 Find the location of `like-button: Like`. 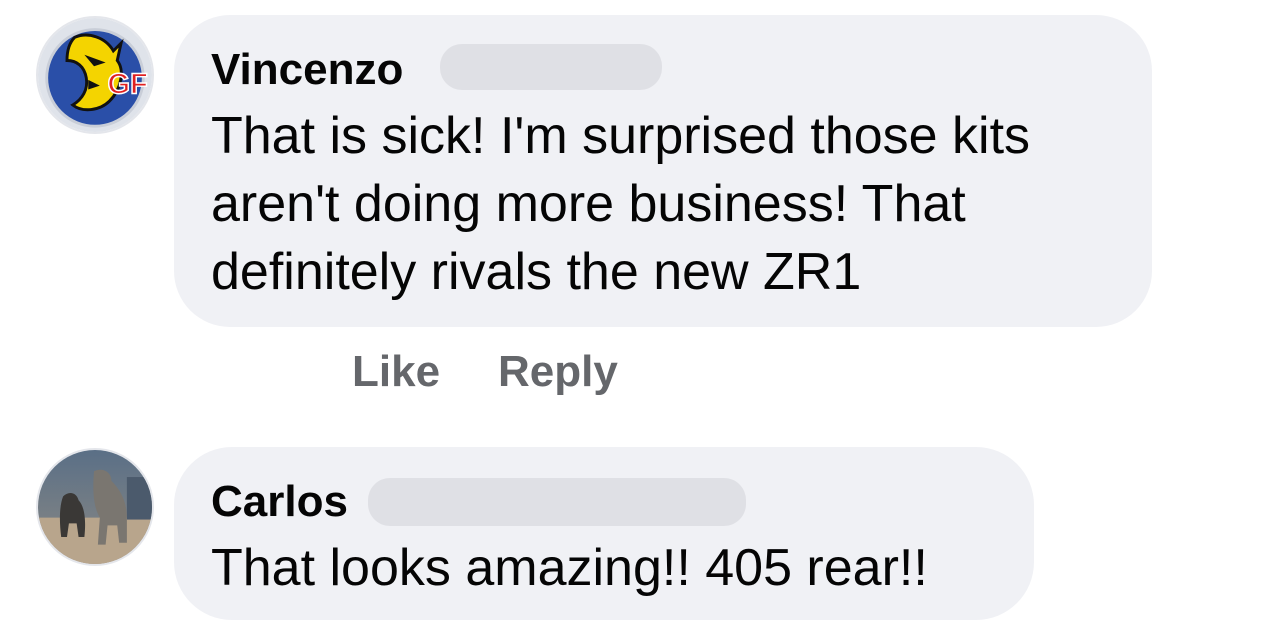

like-button: Like is located at coordinates (396, 372).